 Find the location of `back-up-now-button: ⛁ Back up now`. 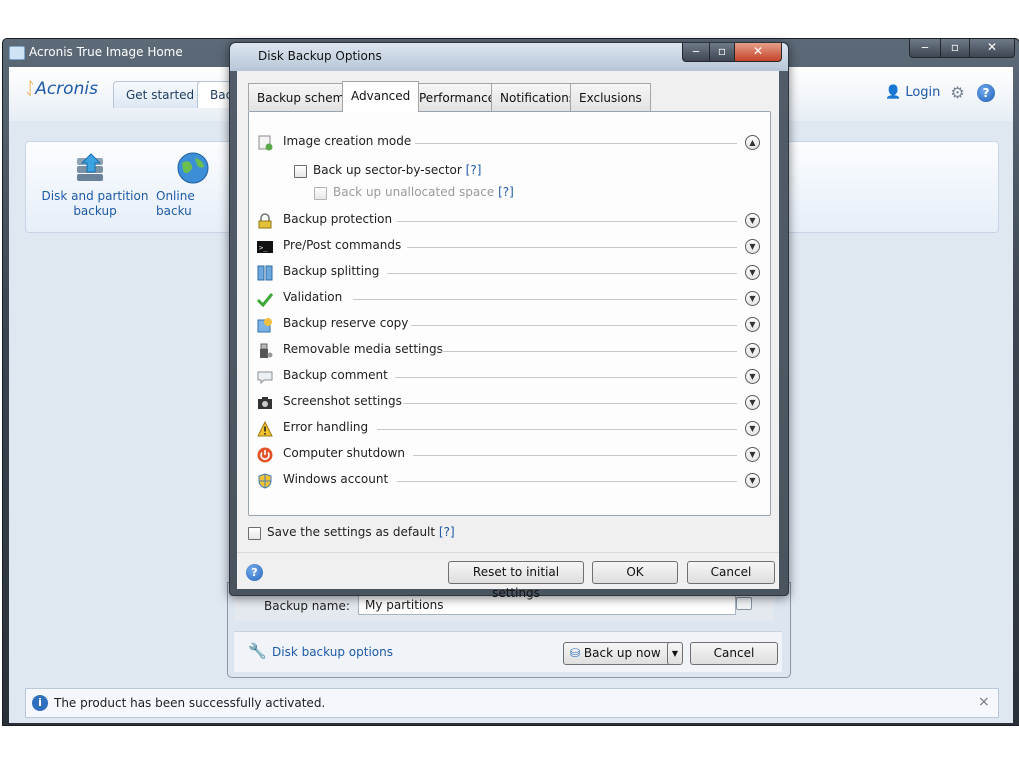

back-up-now-button: ⛁ Back up now is located at coordinates (619, 653).